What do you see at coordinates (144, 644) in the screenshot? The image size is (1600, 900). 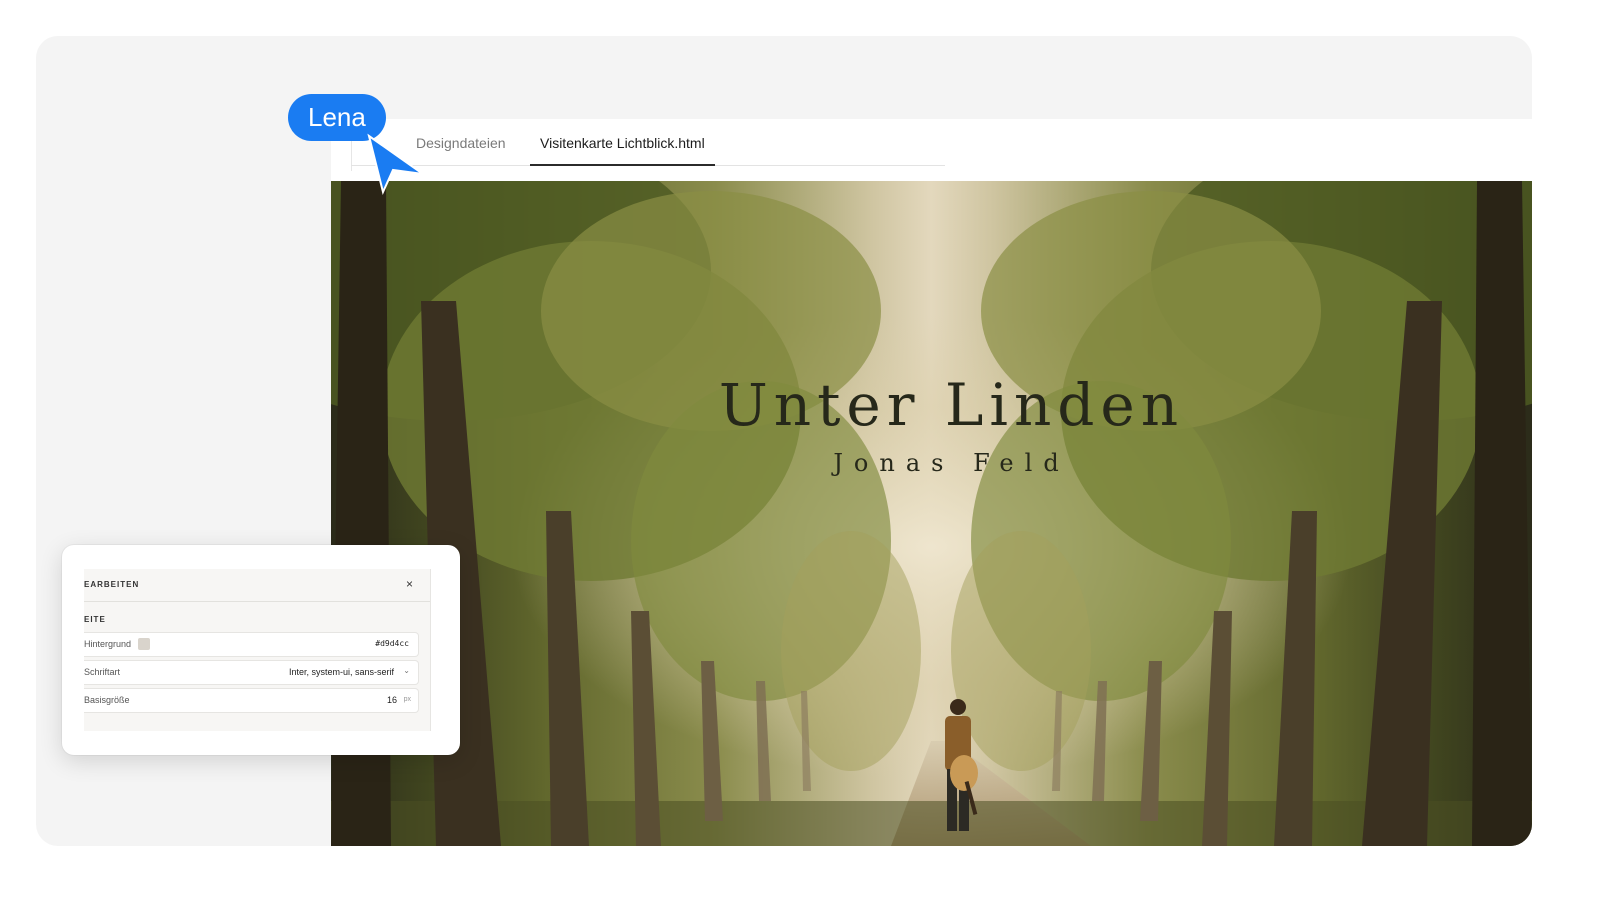 I see `color-swatch` at bounding box center [144, 644].